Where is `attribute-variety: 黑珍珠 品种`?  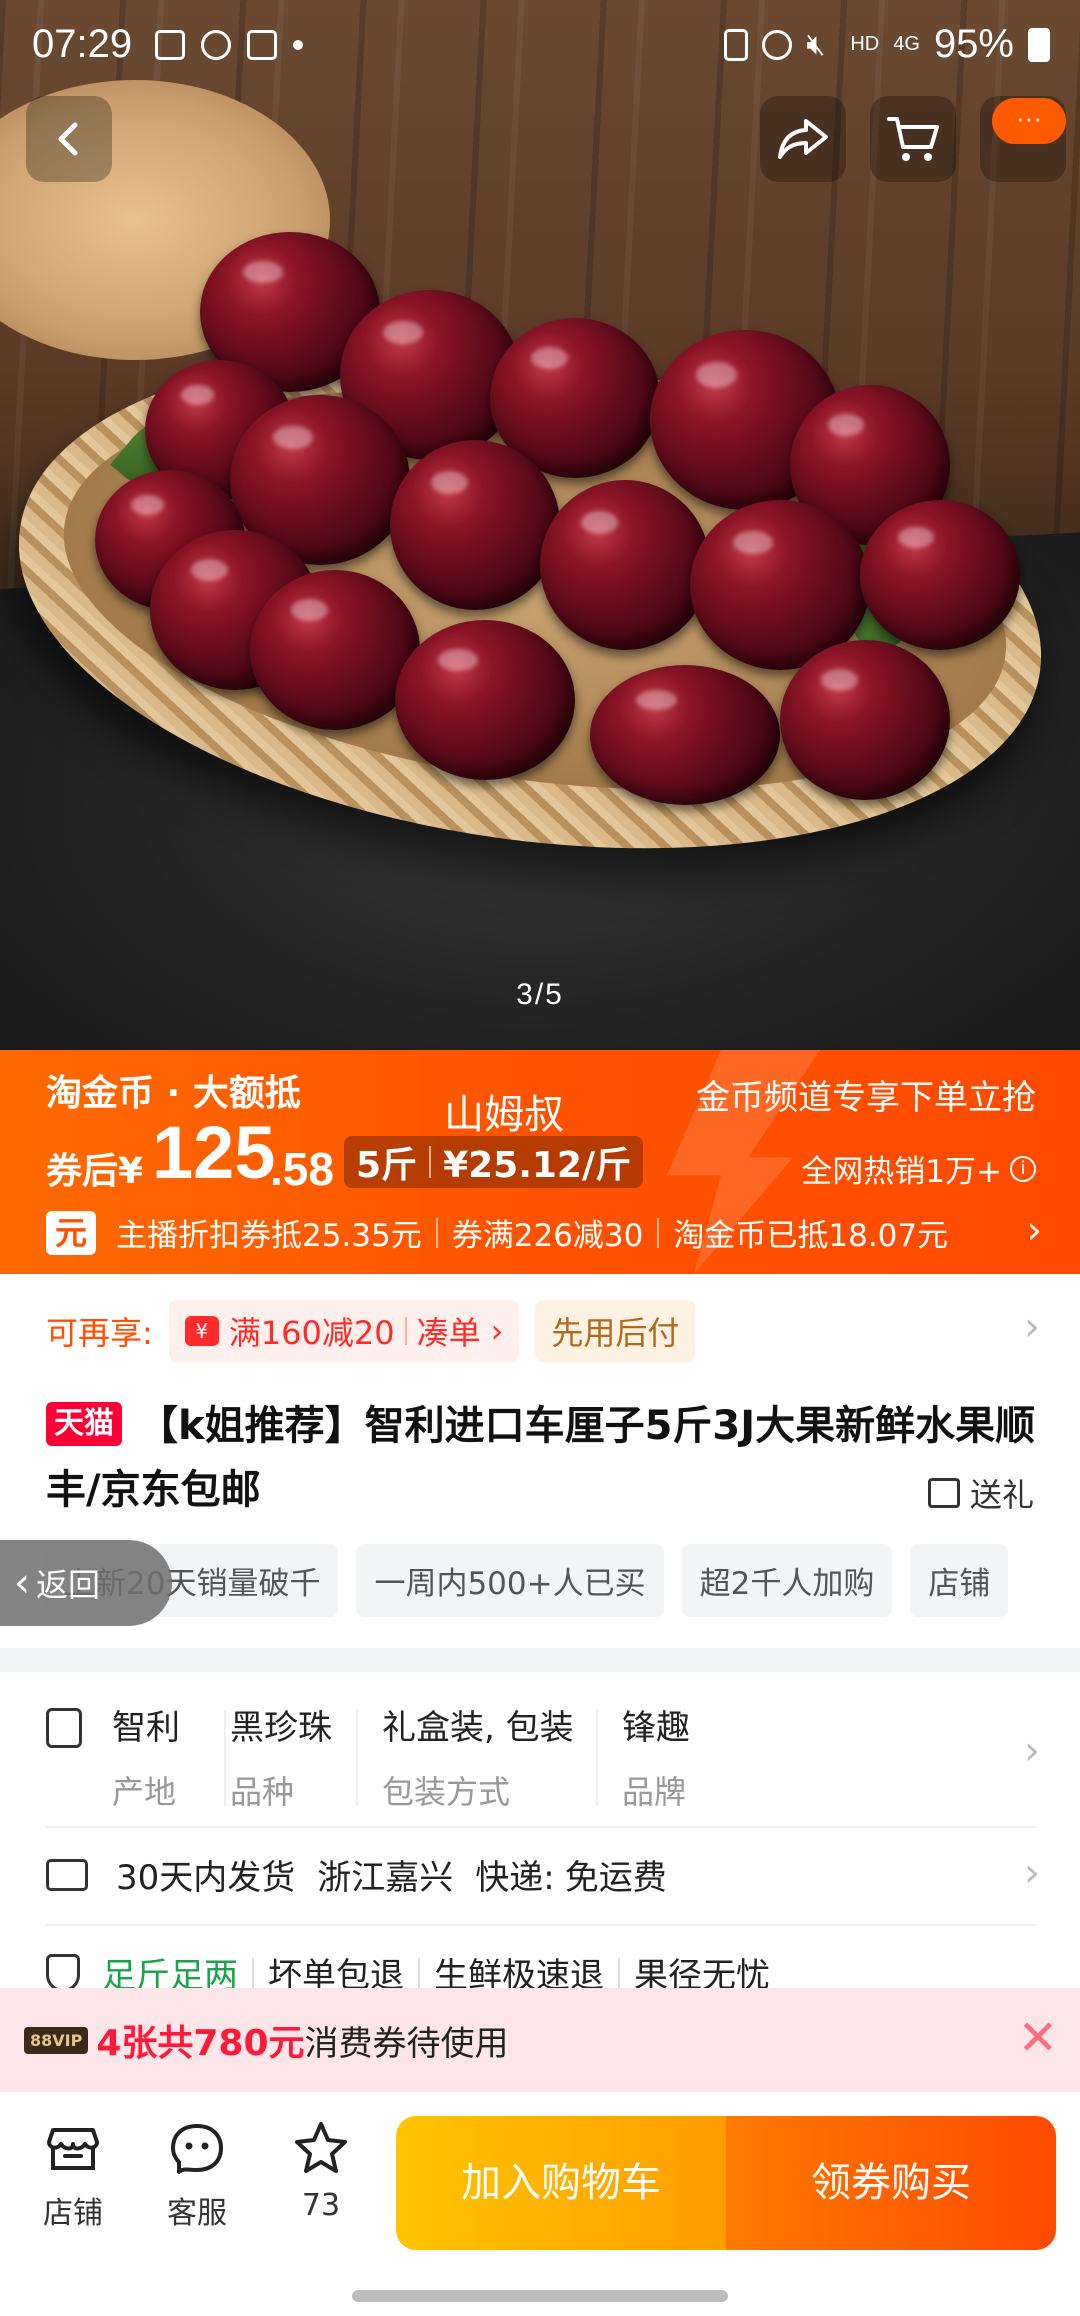 attribute-variety: 黑珍珠 品种 is located at coordinates (281, 1756).